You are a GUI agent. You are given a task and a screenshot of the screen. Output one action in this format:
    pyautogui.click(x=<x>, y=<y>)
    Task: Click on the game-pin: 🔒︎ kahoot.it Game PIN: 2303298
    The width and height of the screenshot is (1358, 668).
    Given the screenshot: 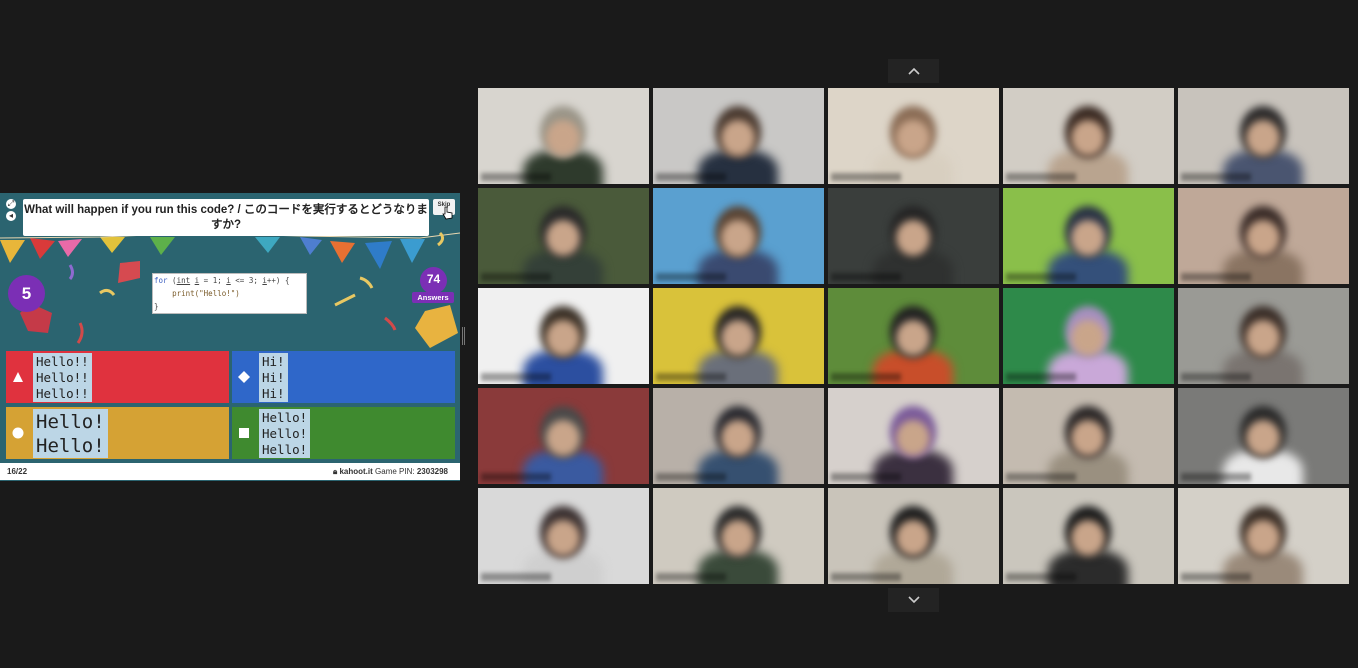 What is the action you would take?
    pyautogui.click(x=390, y=472)
    